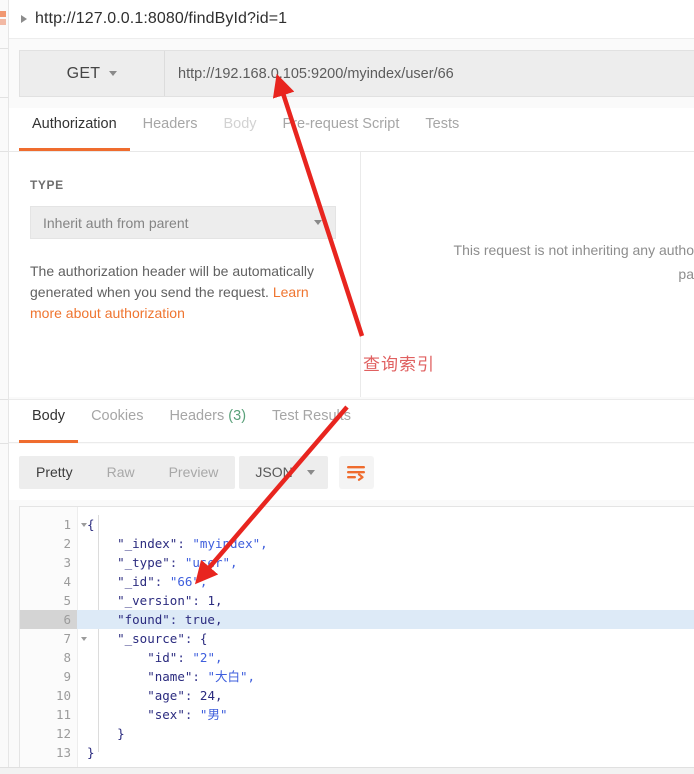 The width and height of the screenshot is (694, 774). Describe the element at coordinates (83, 73) in the screenshot. I see `http-method-label: GET` at that location.